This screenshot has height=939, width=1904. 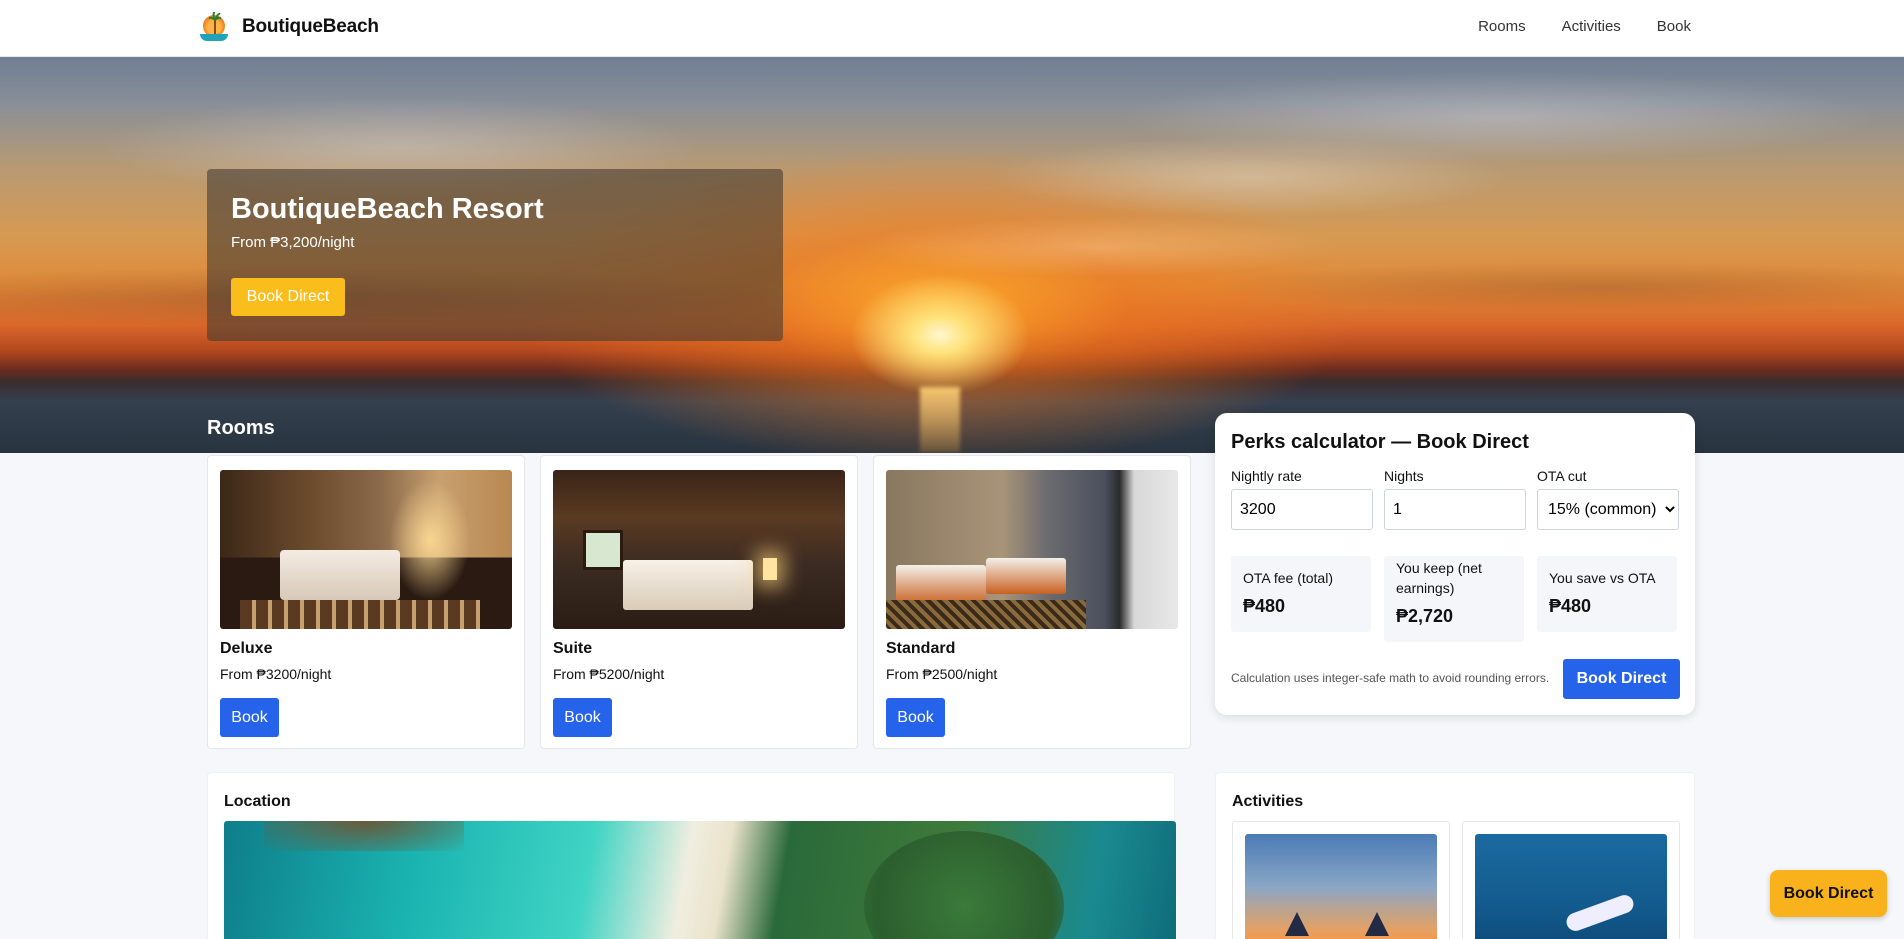 What do you see at coordinates (1591, 26) in the screenshot?
I see `nav-activities: Activities` at bounding box center [1591, 26].